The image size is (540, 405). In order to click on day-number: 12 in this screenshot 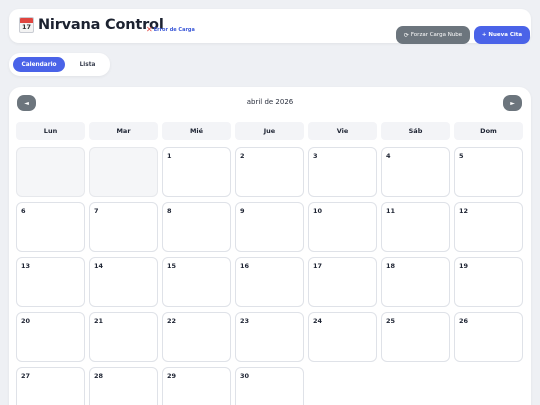, I will do `click(464, 211)`.